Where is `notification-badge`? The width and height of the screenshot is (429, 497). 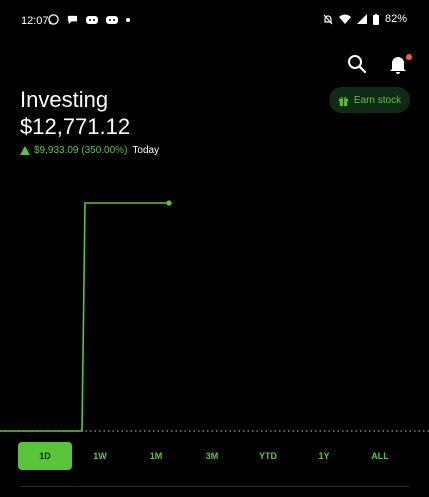
notification-badge is located at coordinates (409, 57).